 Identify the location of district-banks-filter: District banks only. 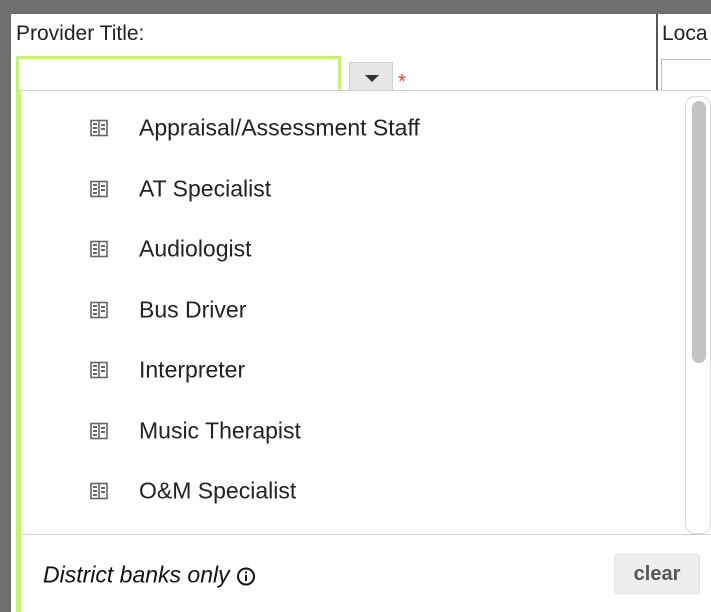
(149, 575).